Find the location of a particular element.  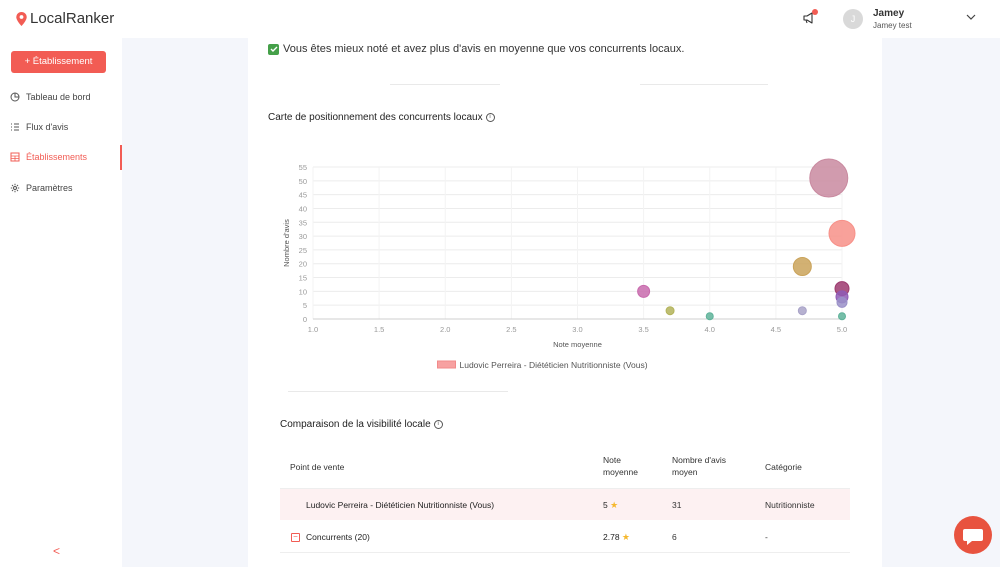

table-cell-name: Concurrents (20) is located at coordinates (338, 537).